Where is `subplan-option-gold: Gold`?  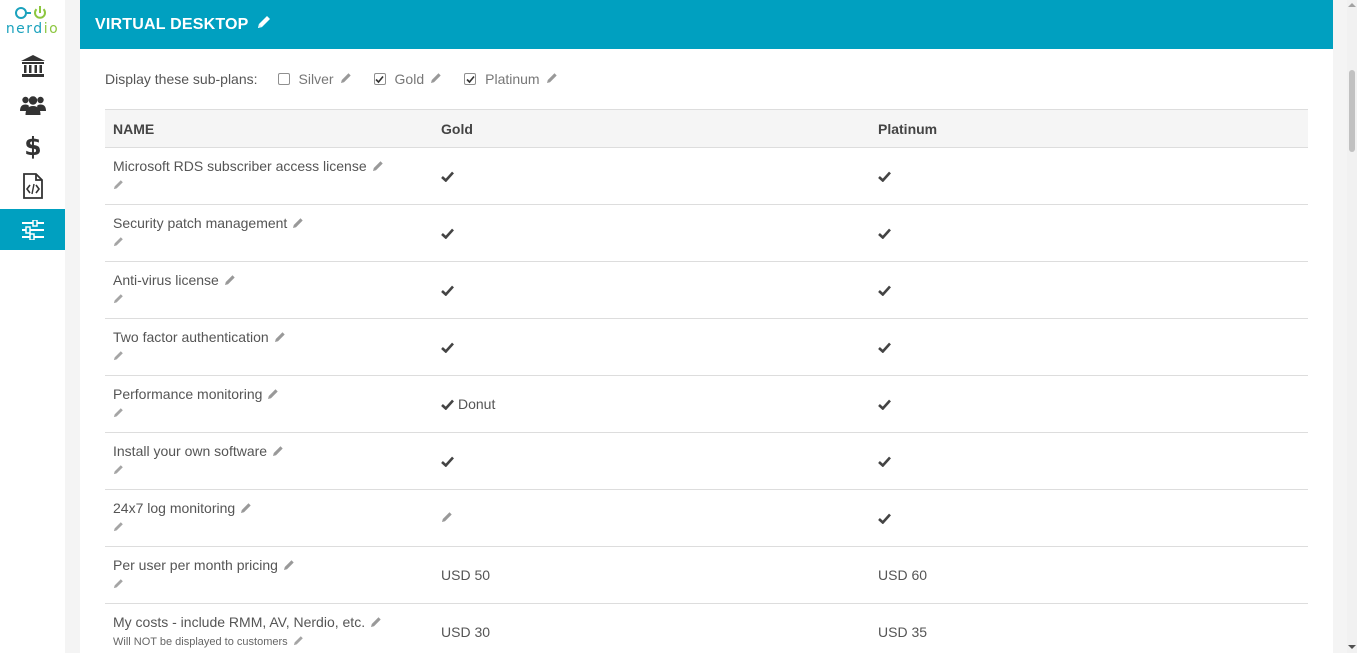 subplan-option-gold: Gold is located at coordinates (408, 79).